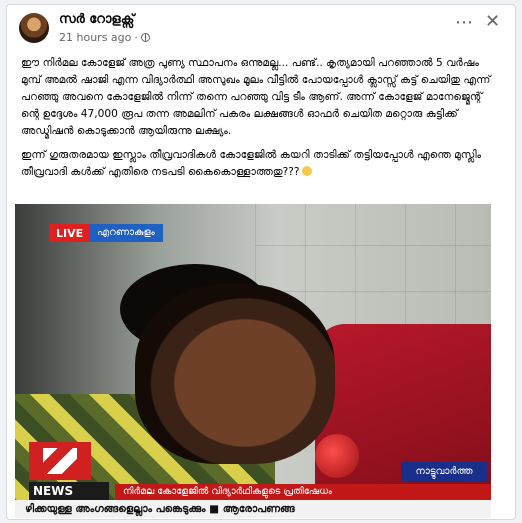 The height and width of the screenshot is (523, 522). I want to click on post-header: സർ റോളക്സ് 21 hours ago · ⋯ ✕, so click(261, 28).